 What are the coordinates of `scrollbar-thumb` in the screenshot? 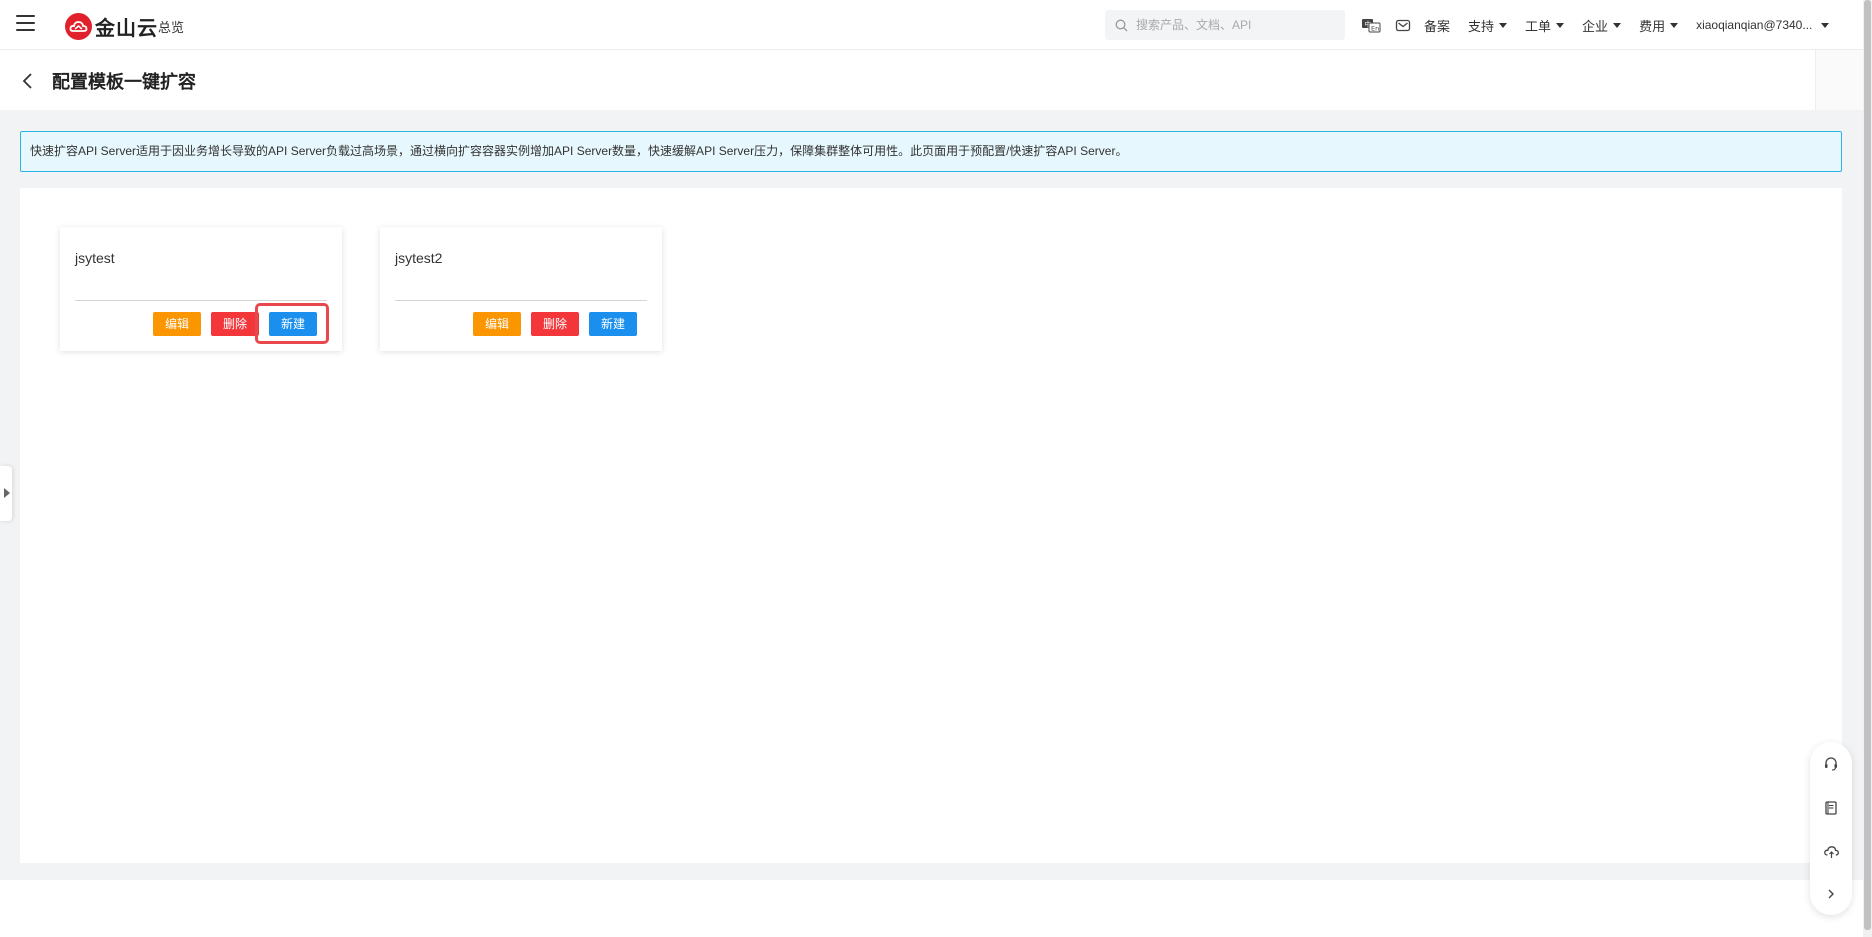 It's located at (1867, 465).